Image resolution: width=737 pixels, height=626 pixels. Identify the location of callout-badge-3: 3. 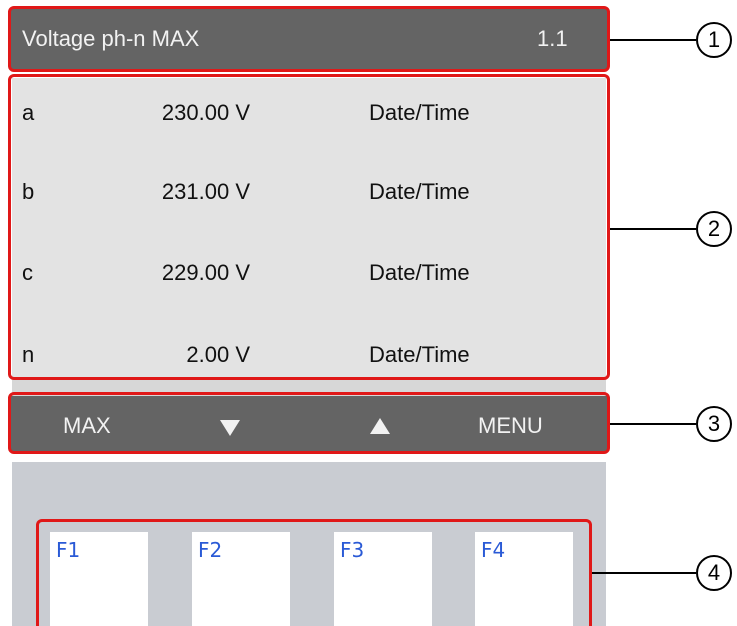
(714, 424).